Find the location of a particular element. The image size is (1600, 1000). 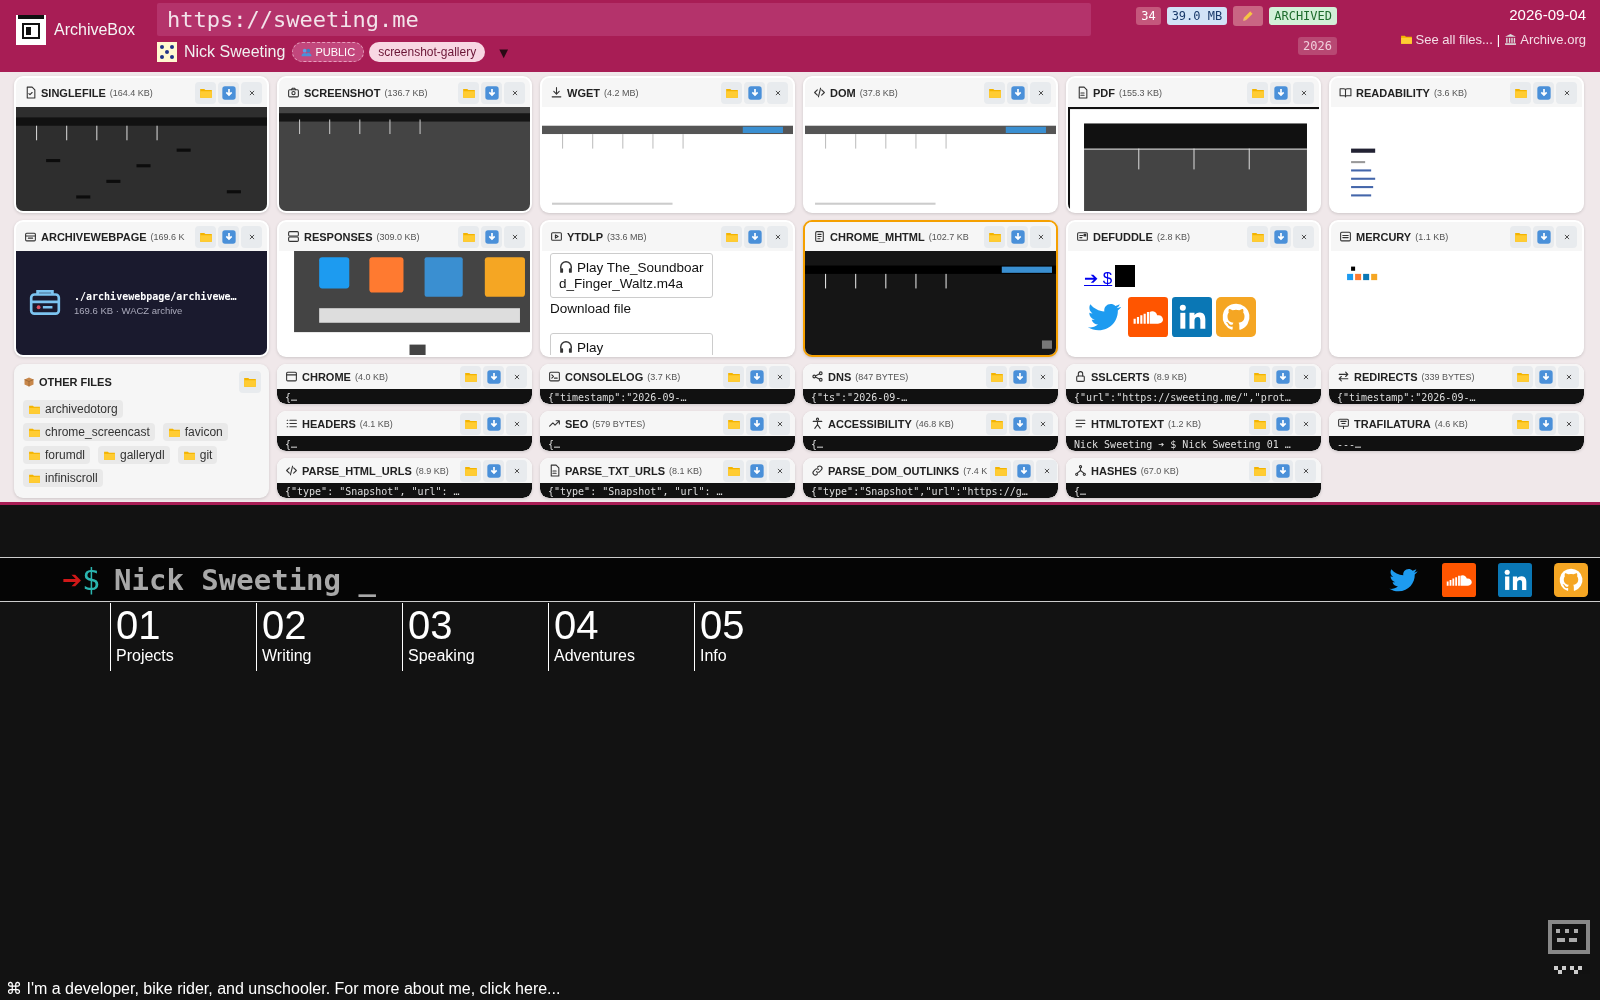

artifact-card: SINGLEFILE (164.4 KB) is located at coordinates (141, 144).